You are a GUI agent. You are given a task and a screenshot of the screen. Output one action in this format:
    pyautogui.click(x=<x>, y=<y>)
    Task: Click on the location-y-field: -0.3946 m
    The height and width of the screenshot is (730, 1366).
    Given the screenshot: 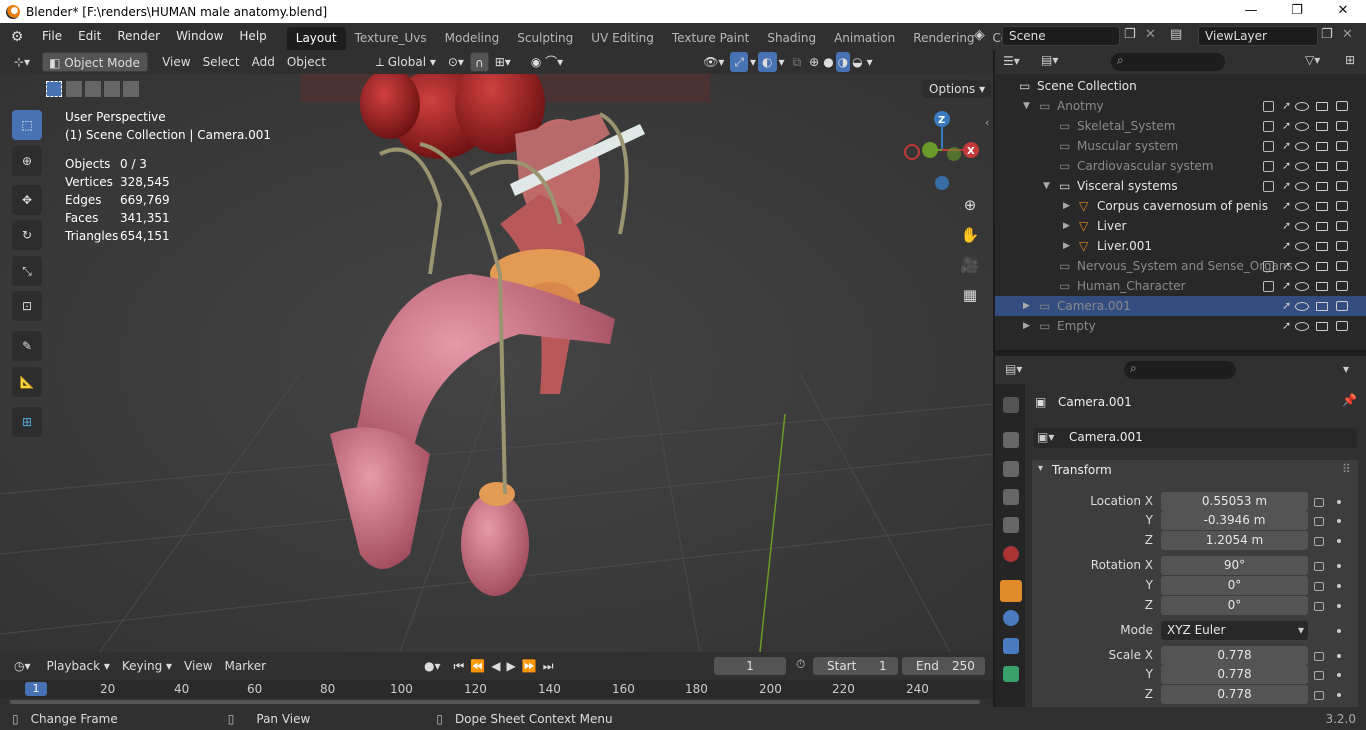 What is the action you would take?
    pyautogui.click(x=1234, y=520)
    